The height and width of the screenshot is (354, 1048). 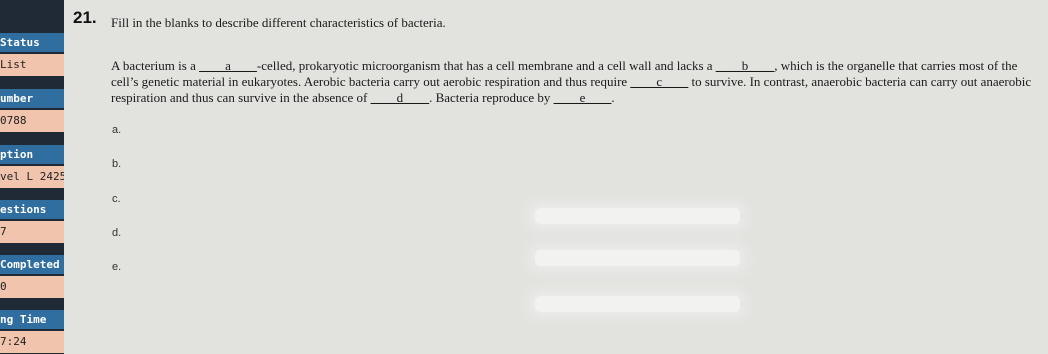 I want to click on blank-b: ____b____, so click(x=745, y=65).